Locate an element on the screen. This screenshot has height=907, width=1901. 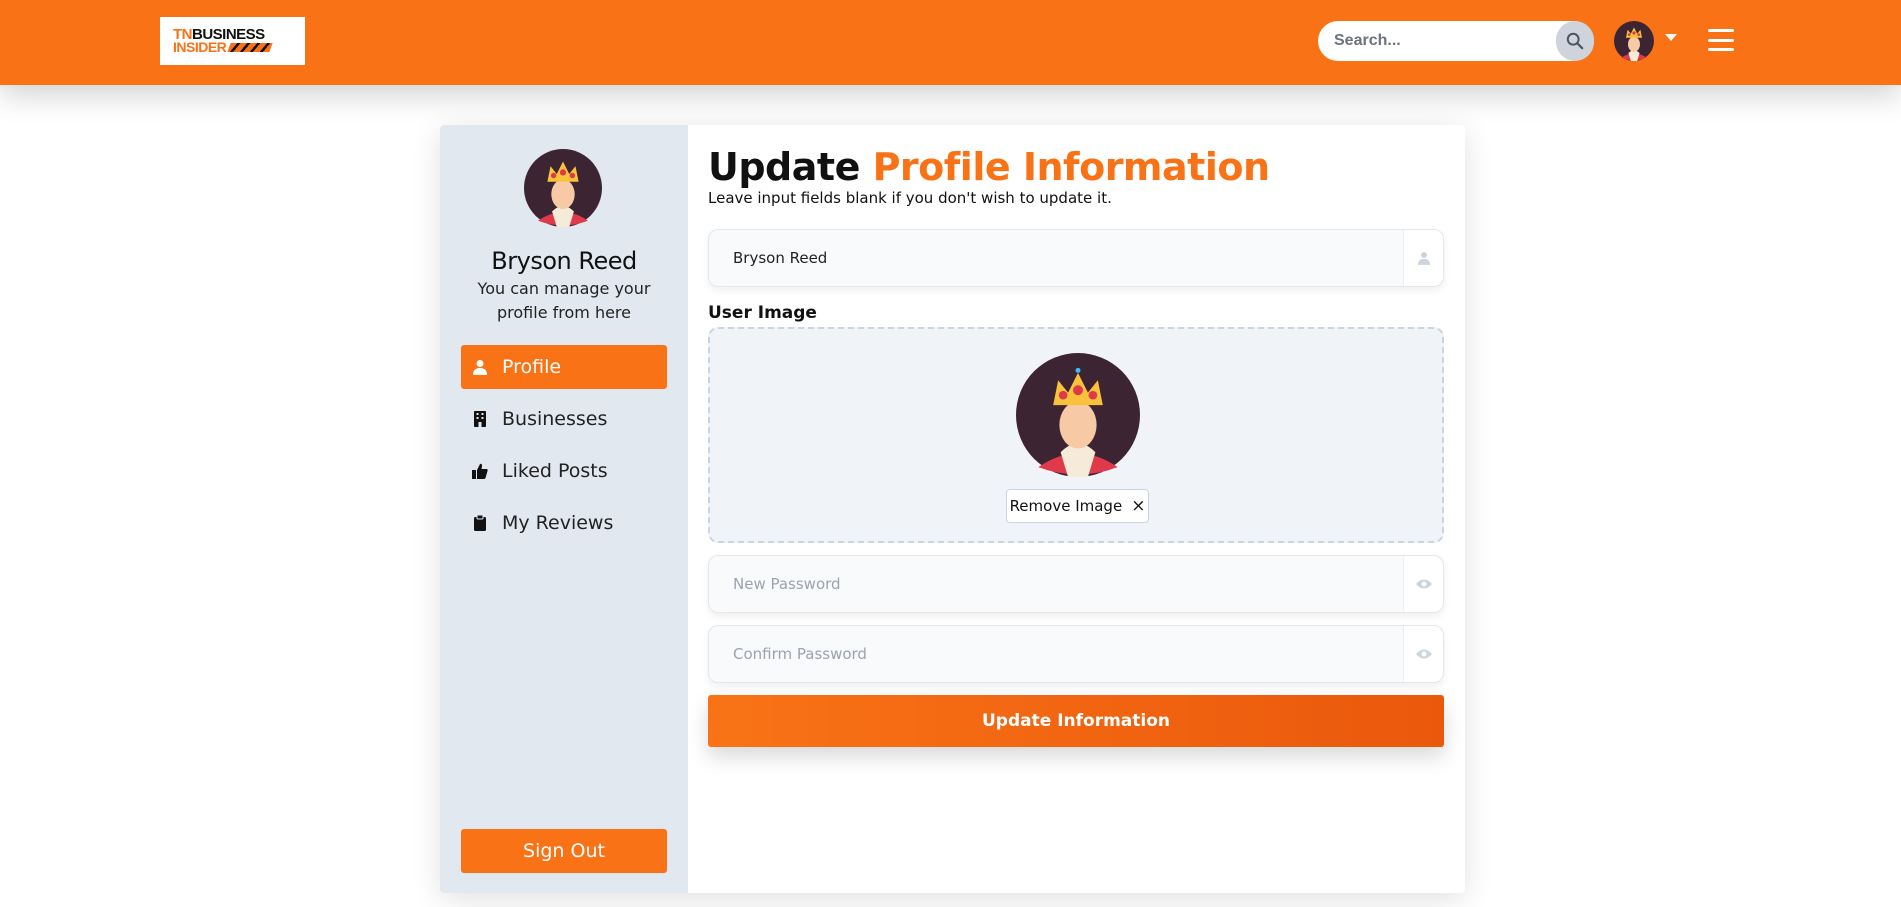
top-navbar: TNBUSINESS INSIDER is located at coordinates (950, 42).